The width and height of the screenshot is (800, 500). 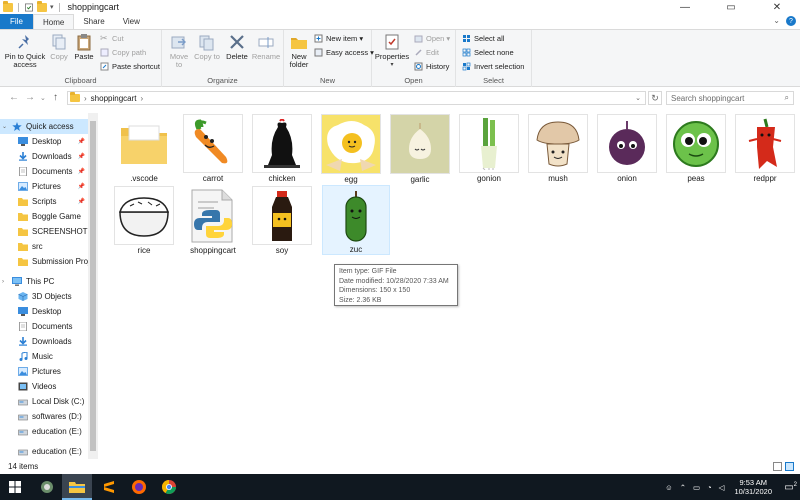 I want to click on sublime-taskbar-button, so click(x=109, y=487).